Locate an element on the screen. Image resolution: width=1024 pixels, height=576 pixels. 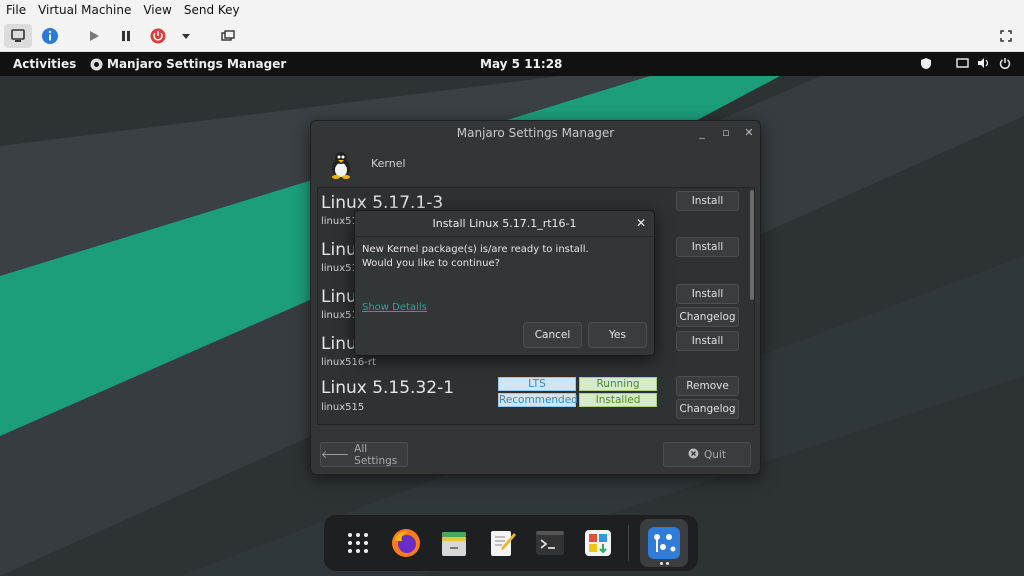
list-scrollbar is located at coordinates (752, 245).